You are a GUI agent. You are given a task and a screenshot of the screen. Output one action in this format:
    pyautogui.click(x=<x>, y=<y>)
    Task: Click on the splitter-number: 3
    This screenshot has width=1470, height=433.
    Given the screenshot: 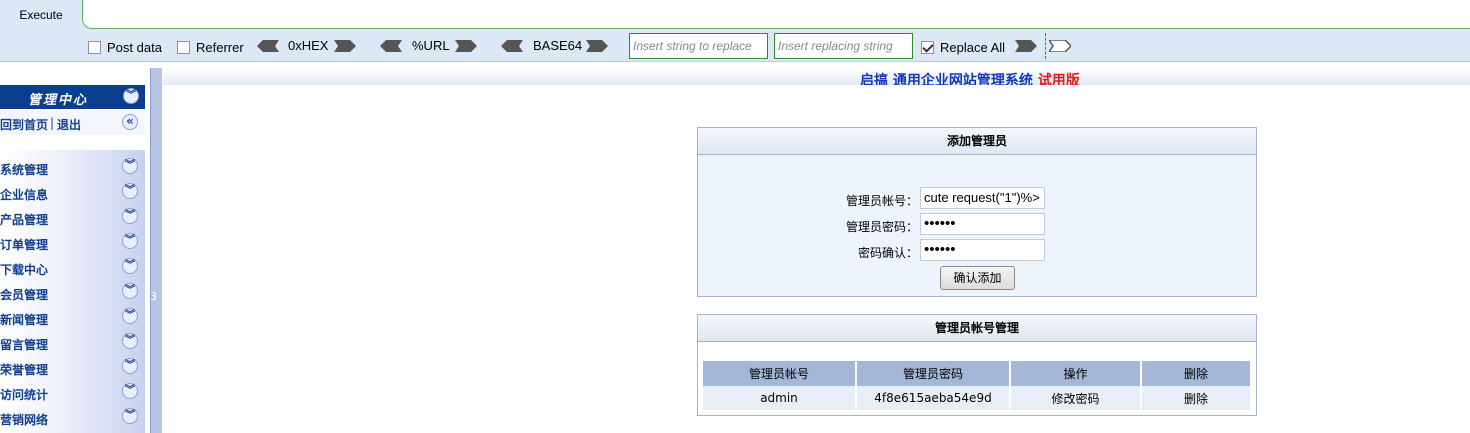 What is the action you would take?
    pyautogui.click(x=153, y=296)
    